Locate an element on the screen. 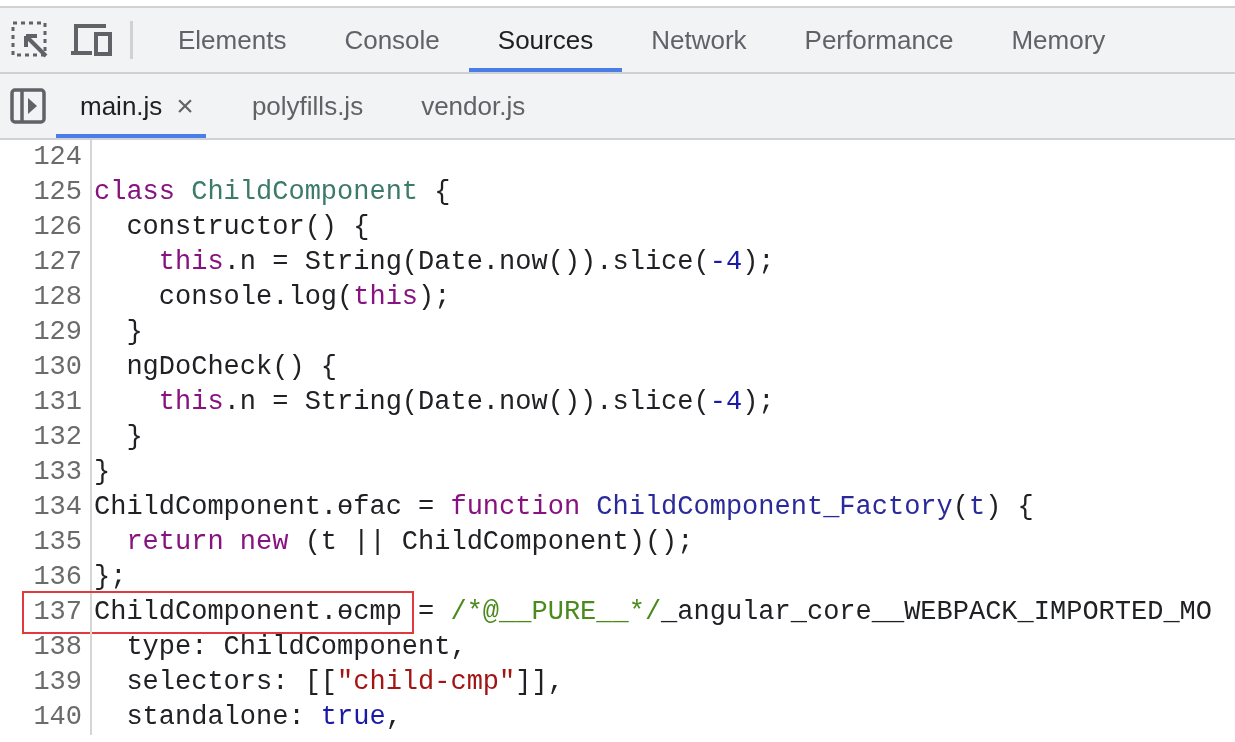 This screenshot has width=1235, height=742. line-number: 128 is located at coordinates (46, 297).